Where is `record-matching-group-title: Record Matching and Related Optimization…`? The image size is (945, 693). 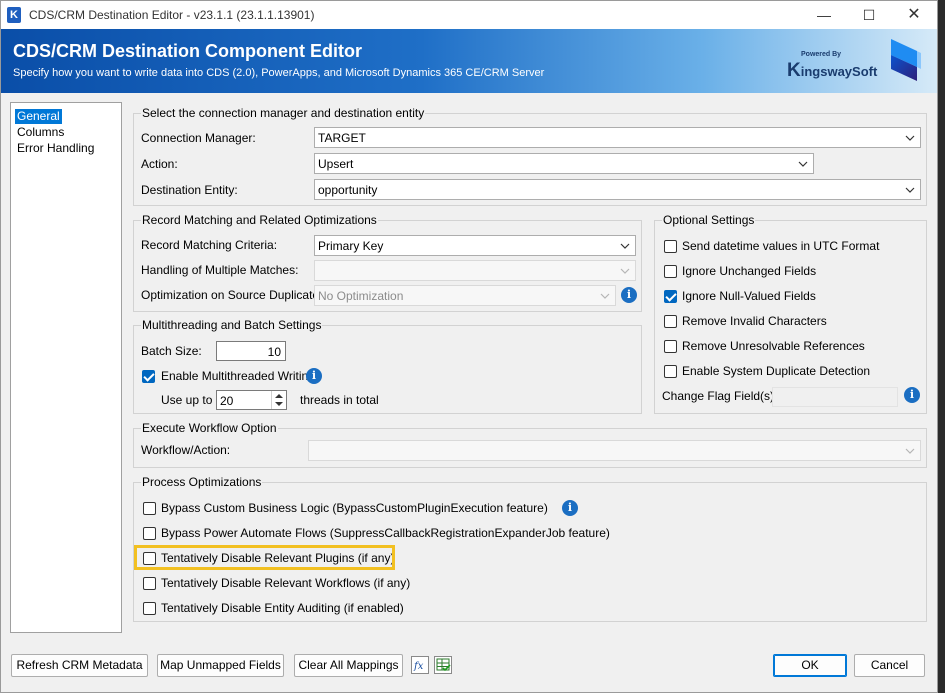 record-matching-group-title: Record Matching and Related Optimization… is located at coordinates (259, 220).